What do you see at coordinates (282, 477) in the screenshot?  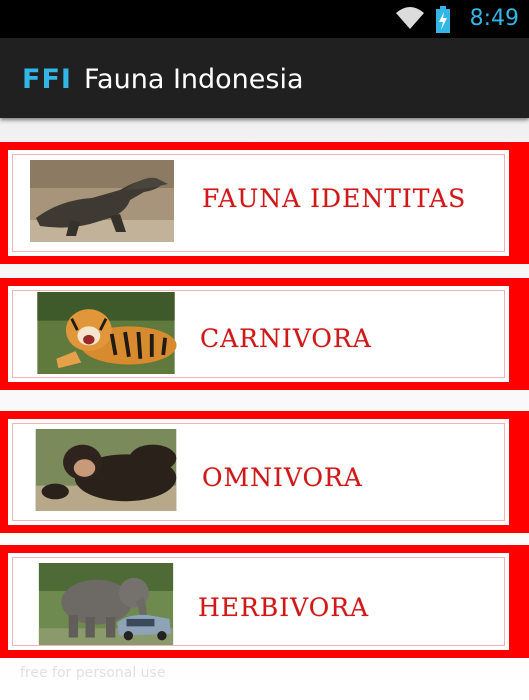 I see `menu-item-label: OMNIVORA` at bounding box center [282, 477].